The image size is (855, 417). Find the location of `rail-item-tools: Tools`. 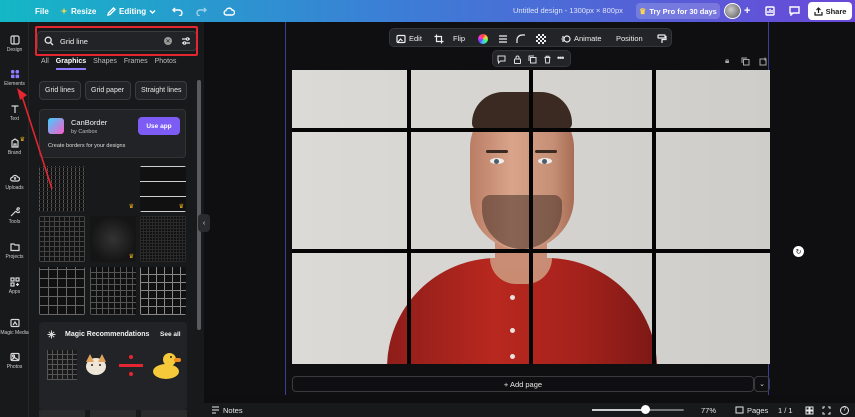

rail-item-tools: Tools is located at coordinates (14, 216).